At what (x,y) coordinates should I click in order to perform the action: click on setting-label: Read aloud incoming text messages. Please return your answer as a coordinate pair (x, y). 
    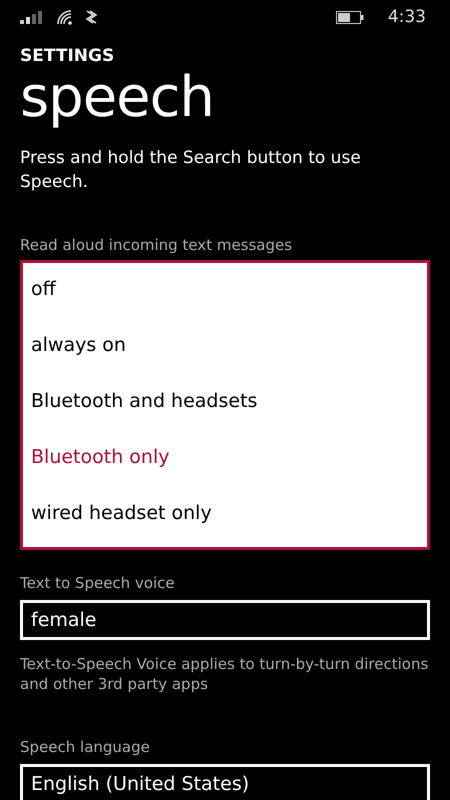
    Looking at the image, I should click on (157, 245).